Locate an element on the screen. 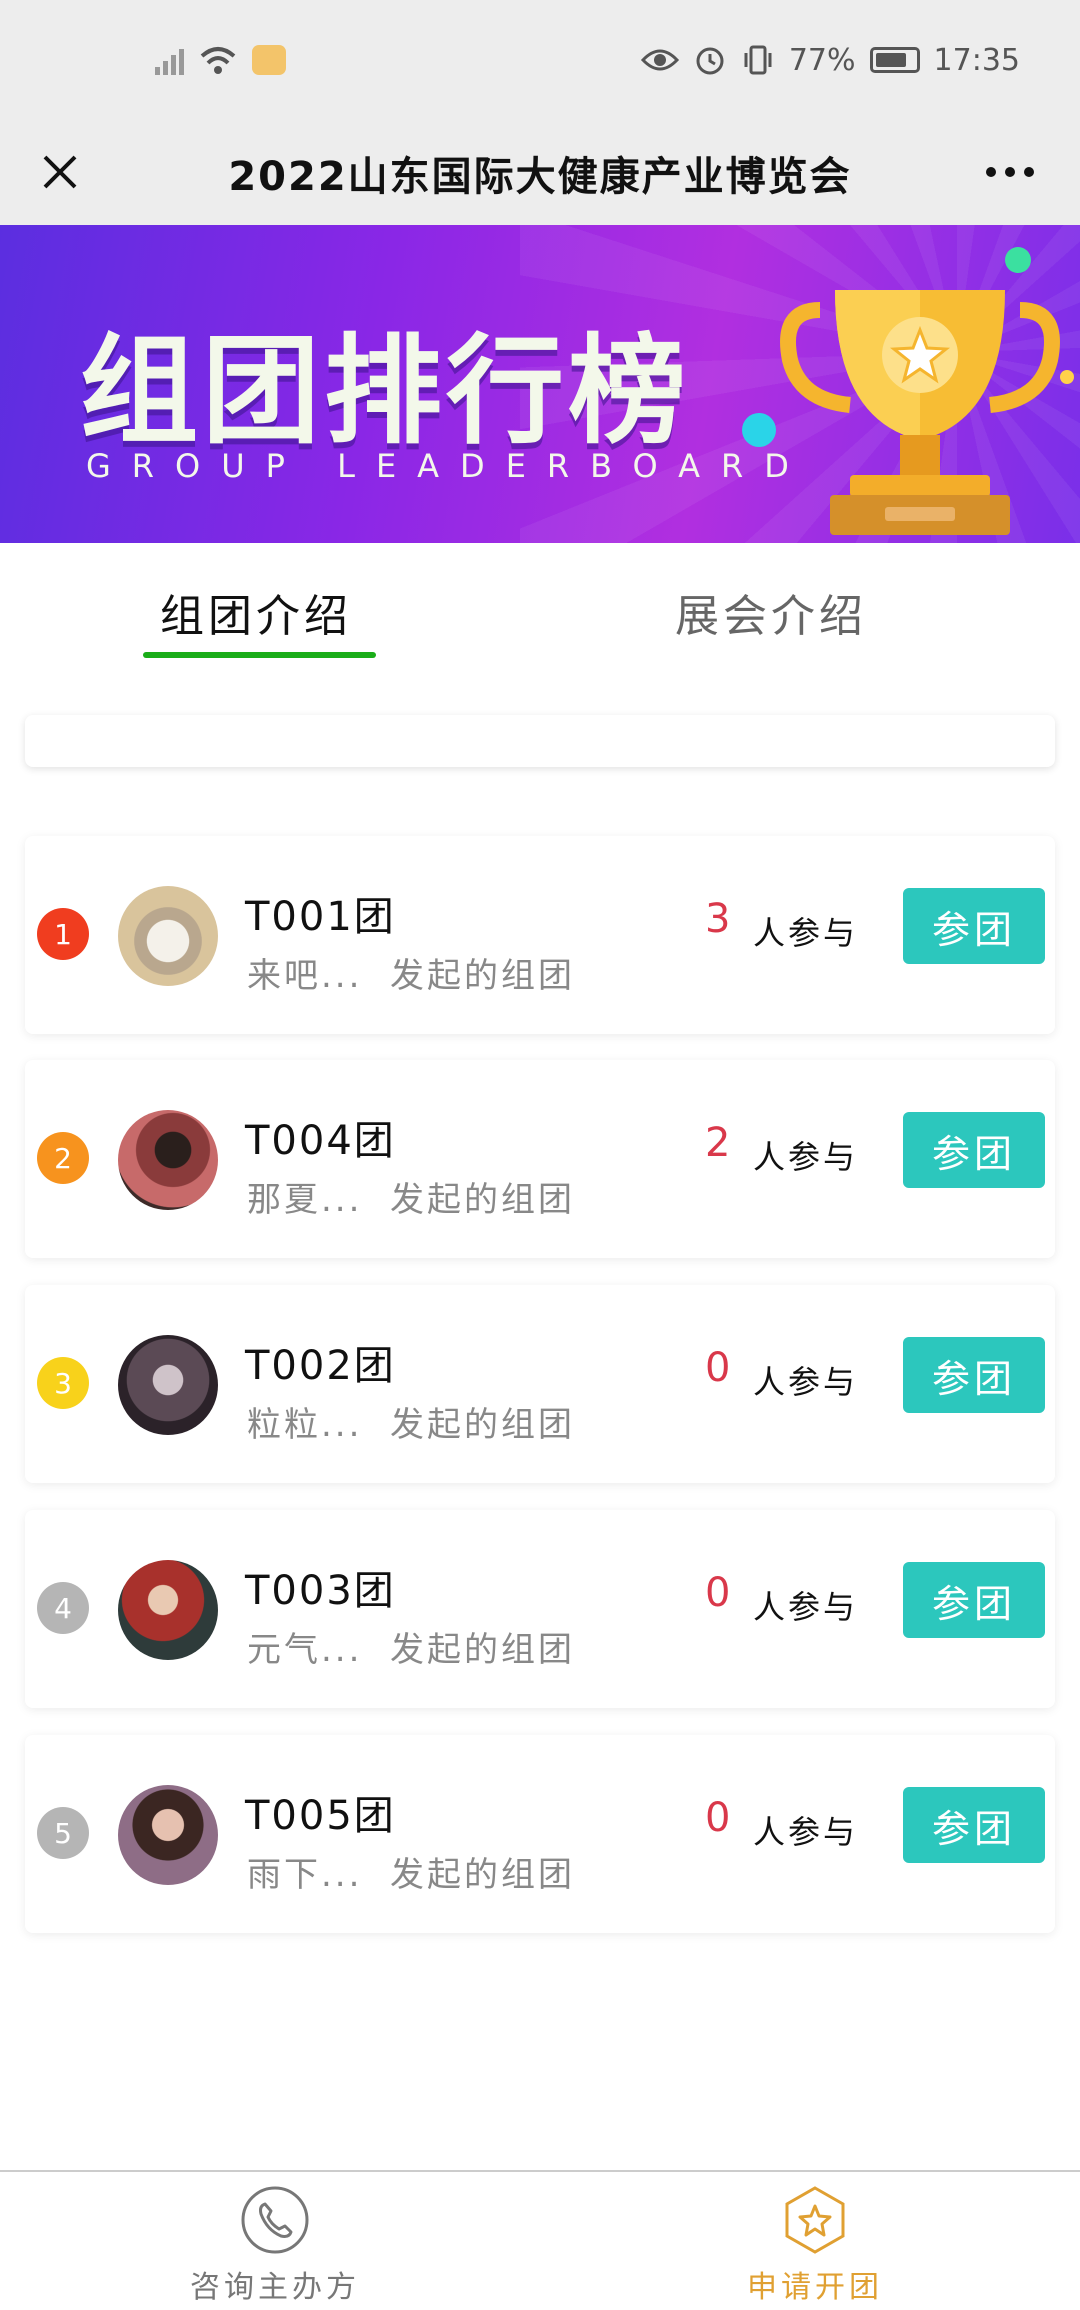 This screenshot has height=2310, width=1080. more-icon is located at coordinates (1010, 172).